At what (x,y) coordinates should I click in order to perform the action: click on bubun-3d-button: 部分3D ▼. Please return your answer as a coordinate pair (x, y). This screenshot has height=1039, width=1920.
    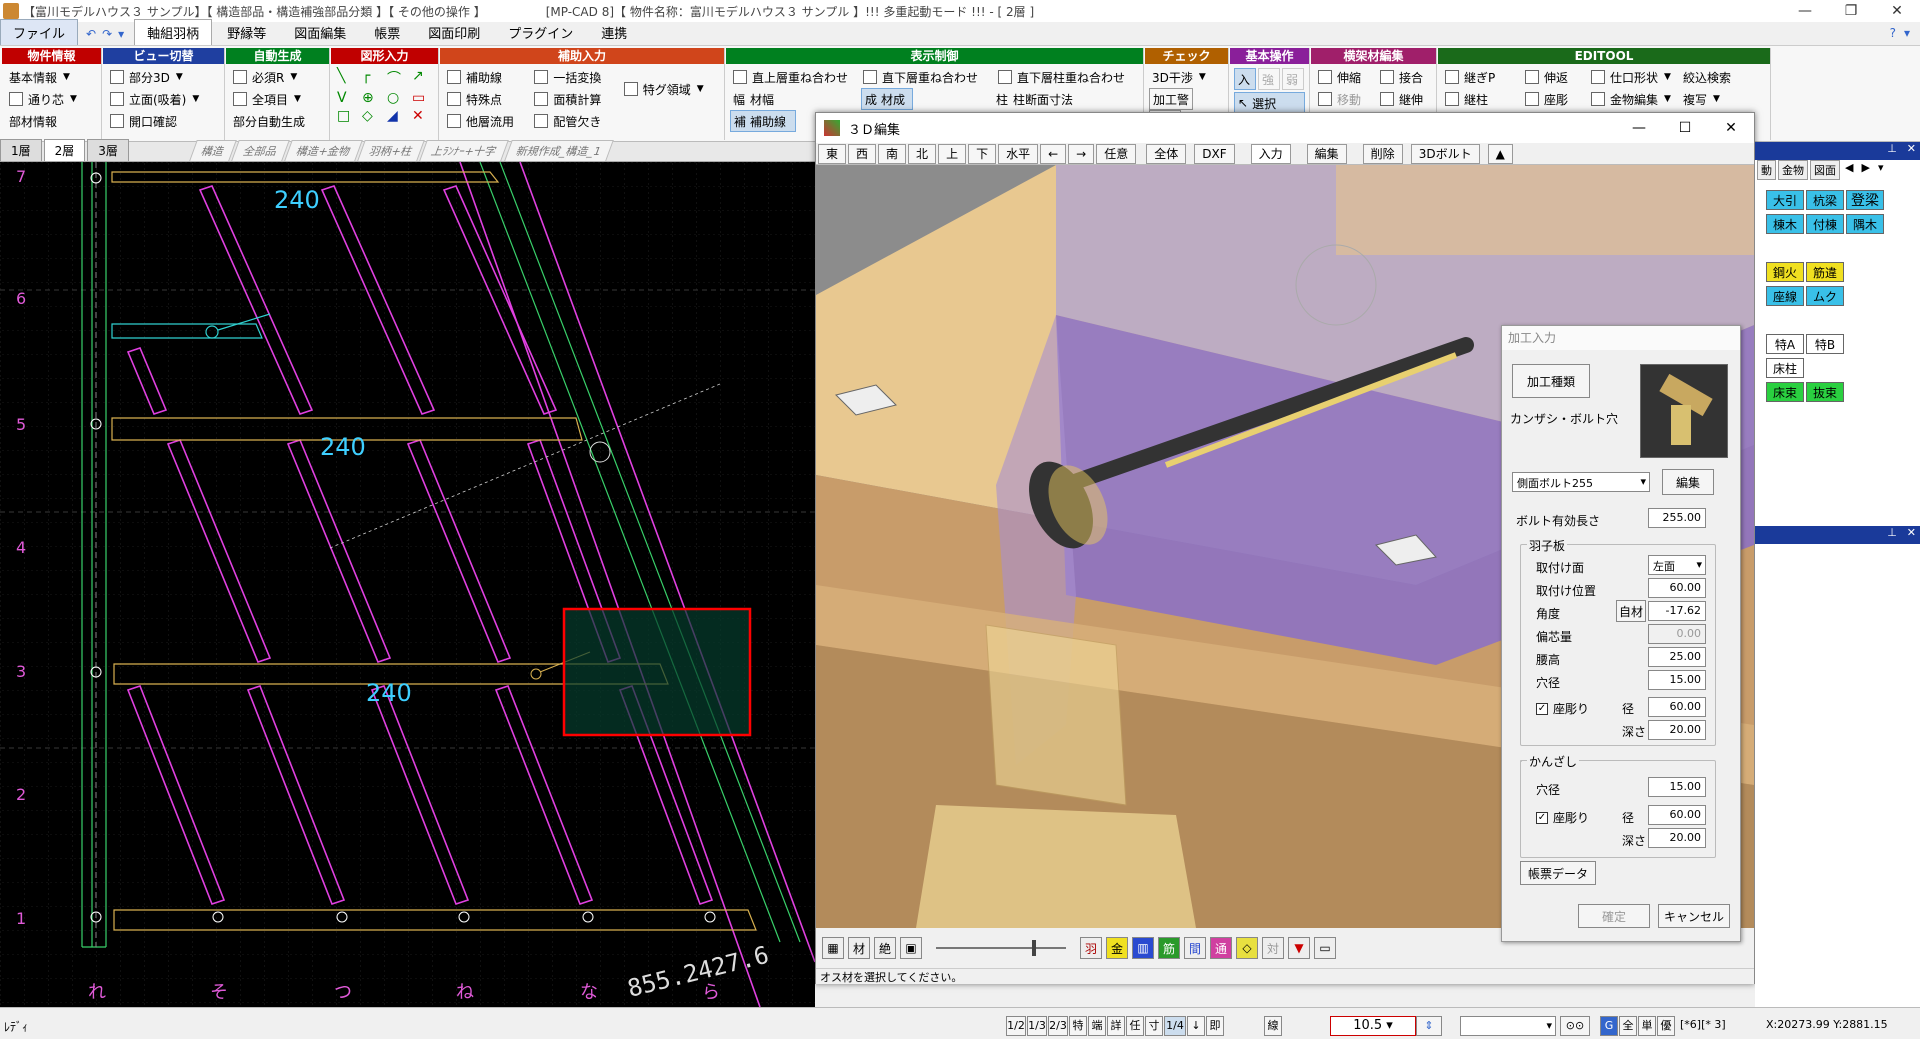
    Looking at the image, I should click on (163, 77).